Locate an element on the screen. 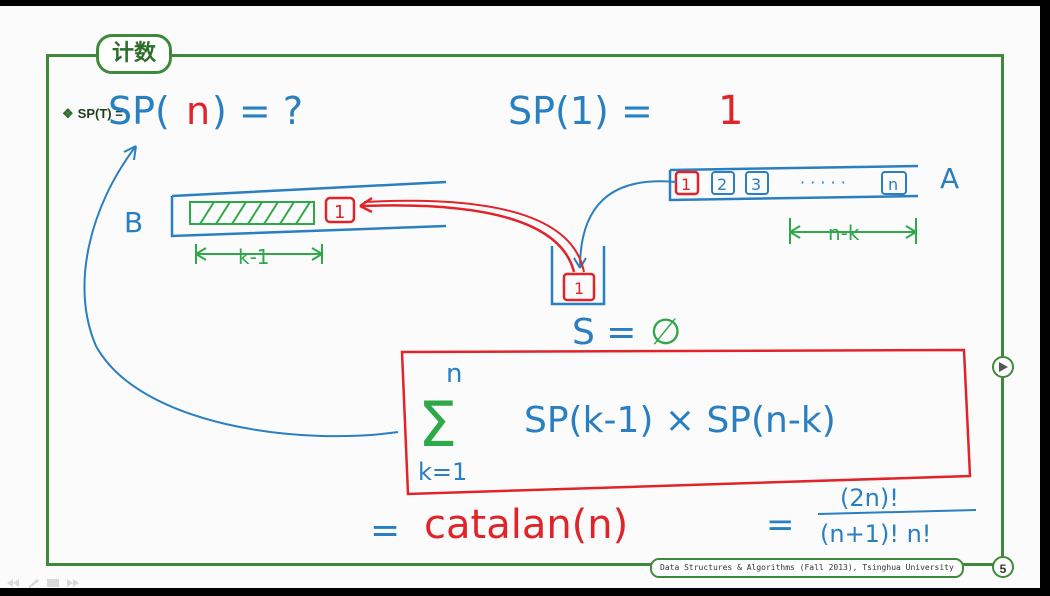 The height and width of the screenshot is (596, 1050). b-element-label: 1 is located at coordinates (339, 212).